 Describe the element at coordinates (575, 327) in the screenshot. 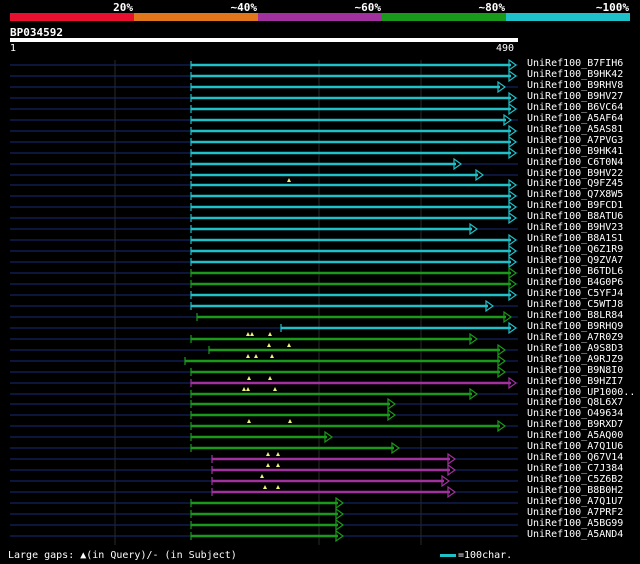

I see `hit-label: UniRef100_B9RHQ9` at that location.